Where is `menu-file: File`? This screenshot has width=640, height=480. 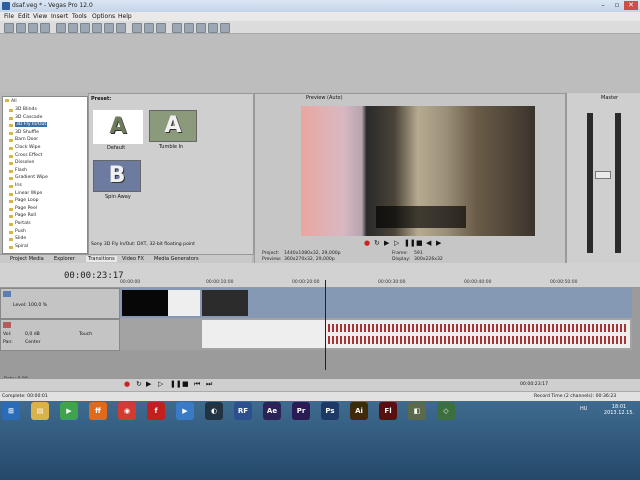 menu-file: File is located at coordinates (9, 16).